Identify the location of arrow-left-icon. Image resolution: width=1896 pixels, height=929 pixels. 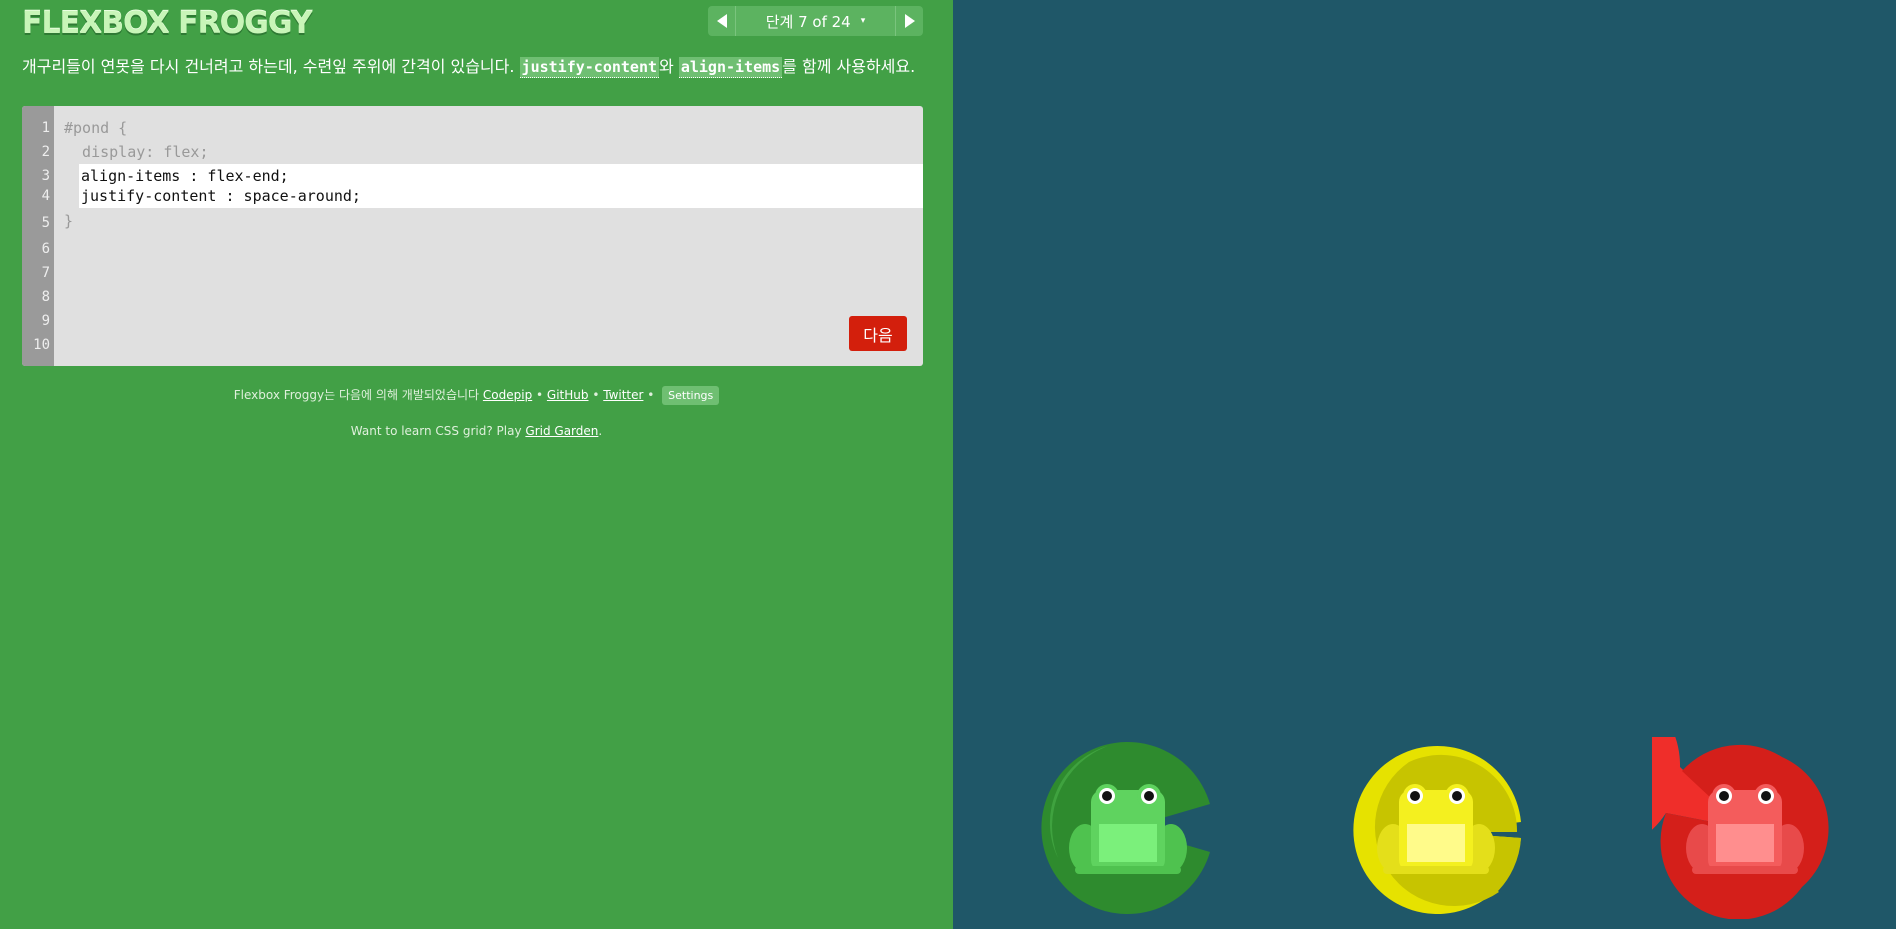
(721, 21).